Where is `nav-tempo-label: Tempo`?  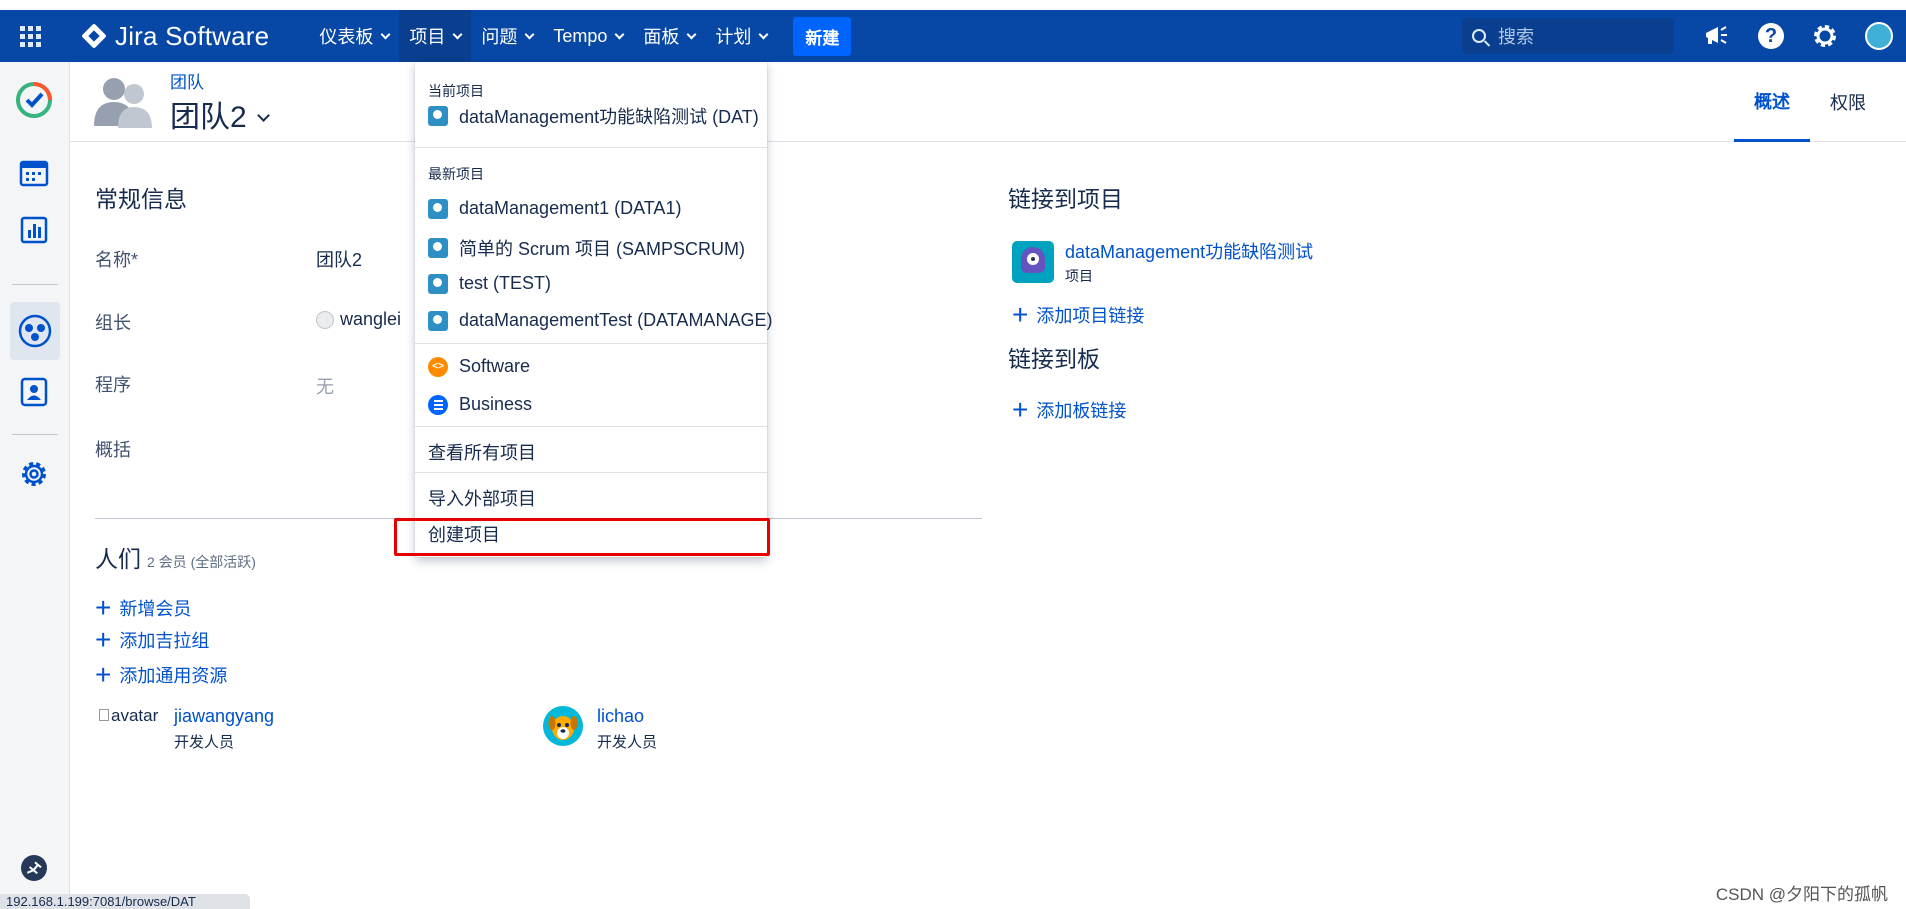 nav-tempo-label: Tempo is located at coordinates (580, 35).